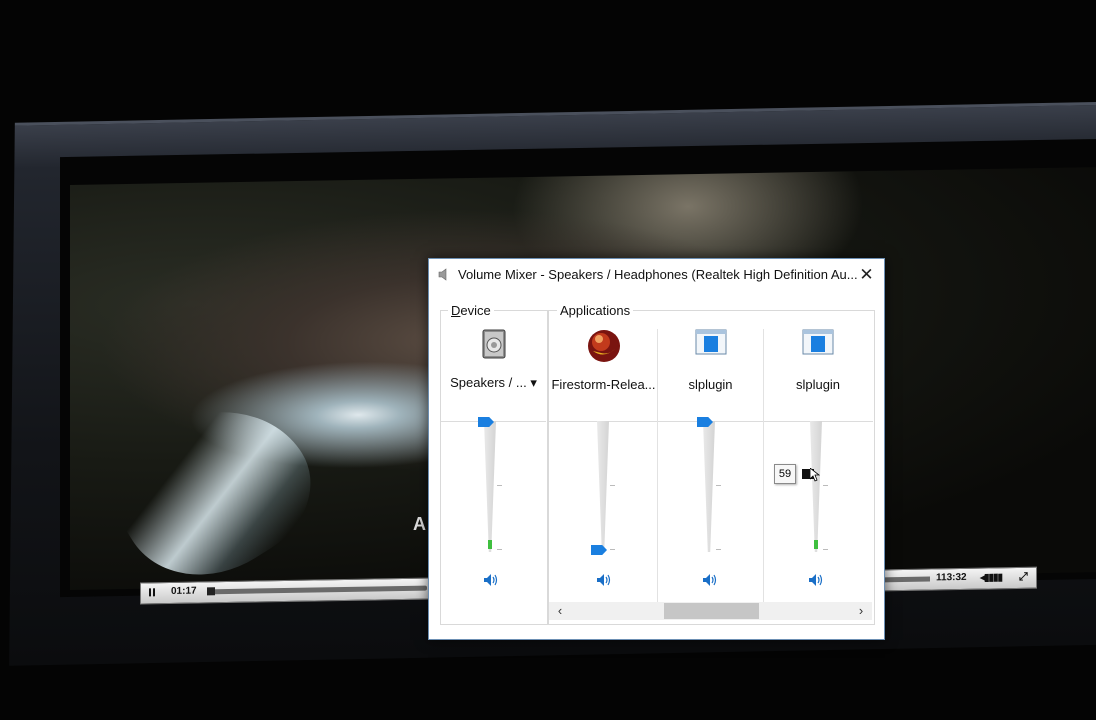 The image size is (1096, 720). I want to click on seek-track, so click(317, 590).